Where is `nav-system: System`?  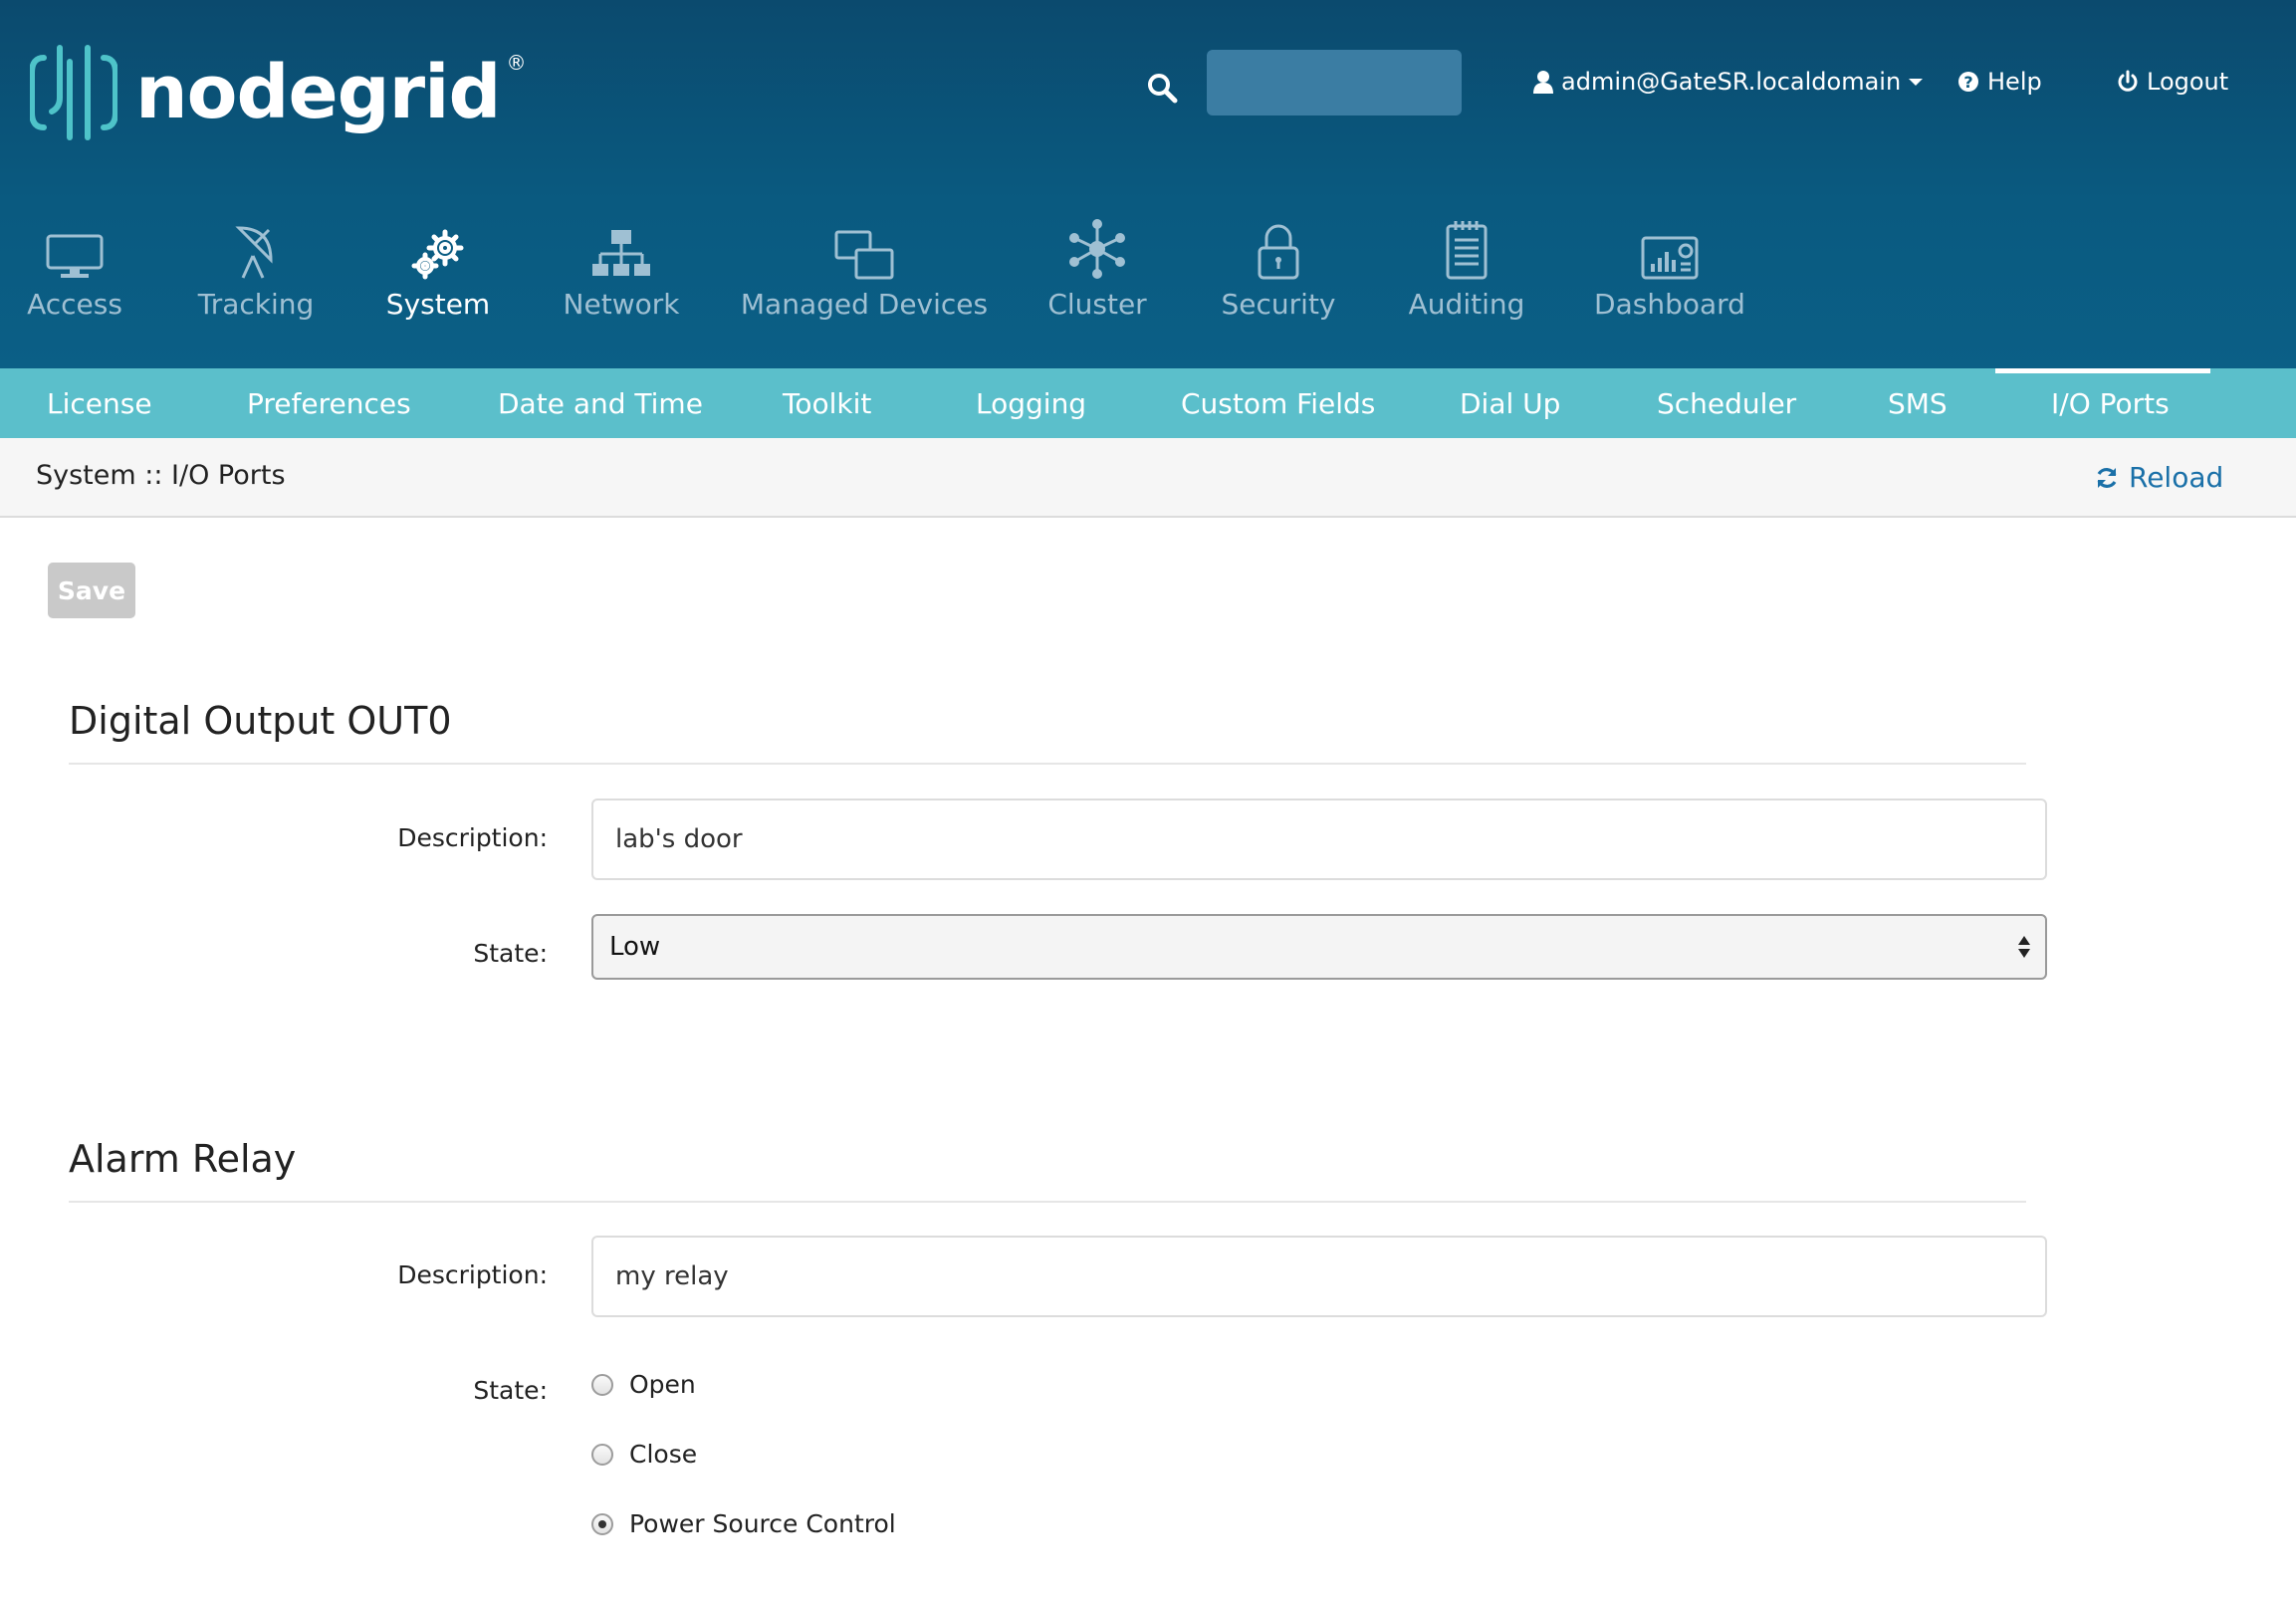 nav-system: System is located at coordinates (438, 267).